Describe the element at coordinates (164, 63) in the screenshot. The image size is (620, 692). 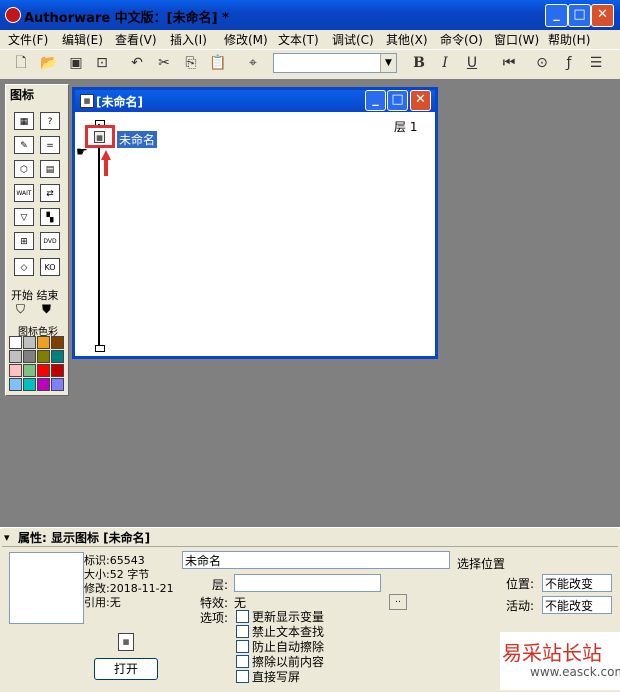
I see `cut-icon: ✂` at that location.